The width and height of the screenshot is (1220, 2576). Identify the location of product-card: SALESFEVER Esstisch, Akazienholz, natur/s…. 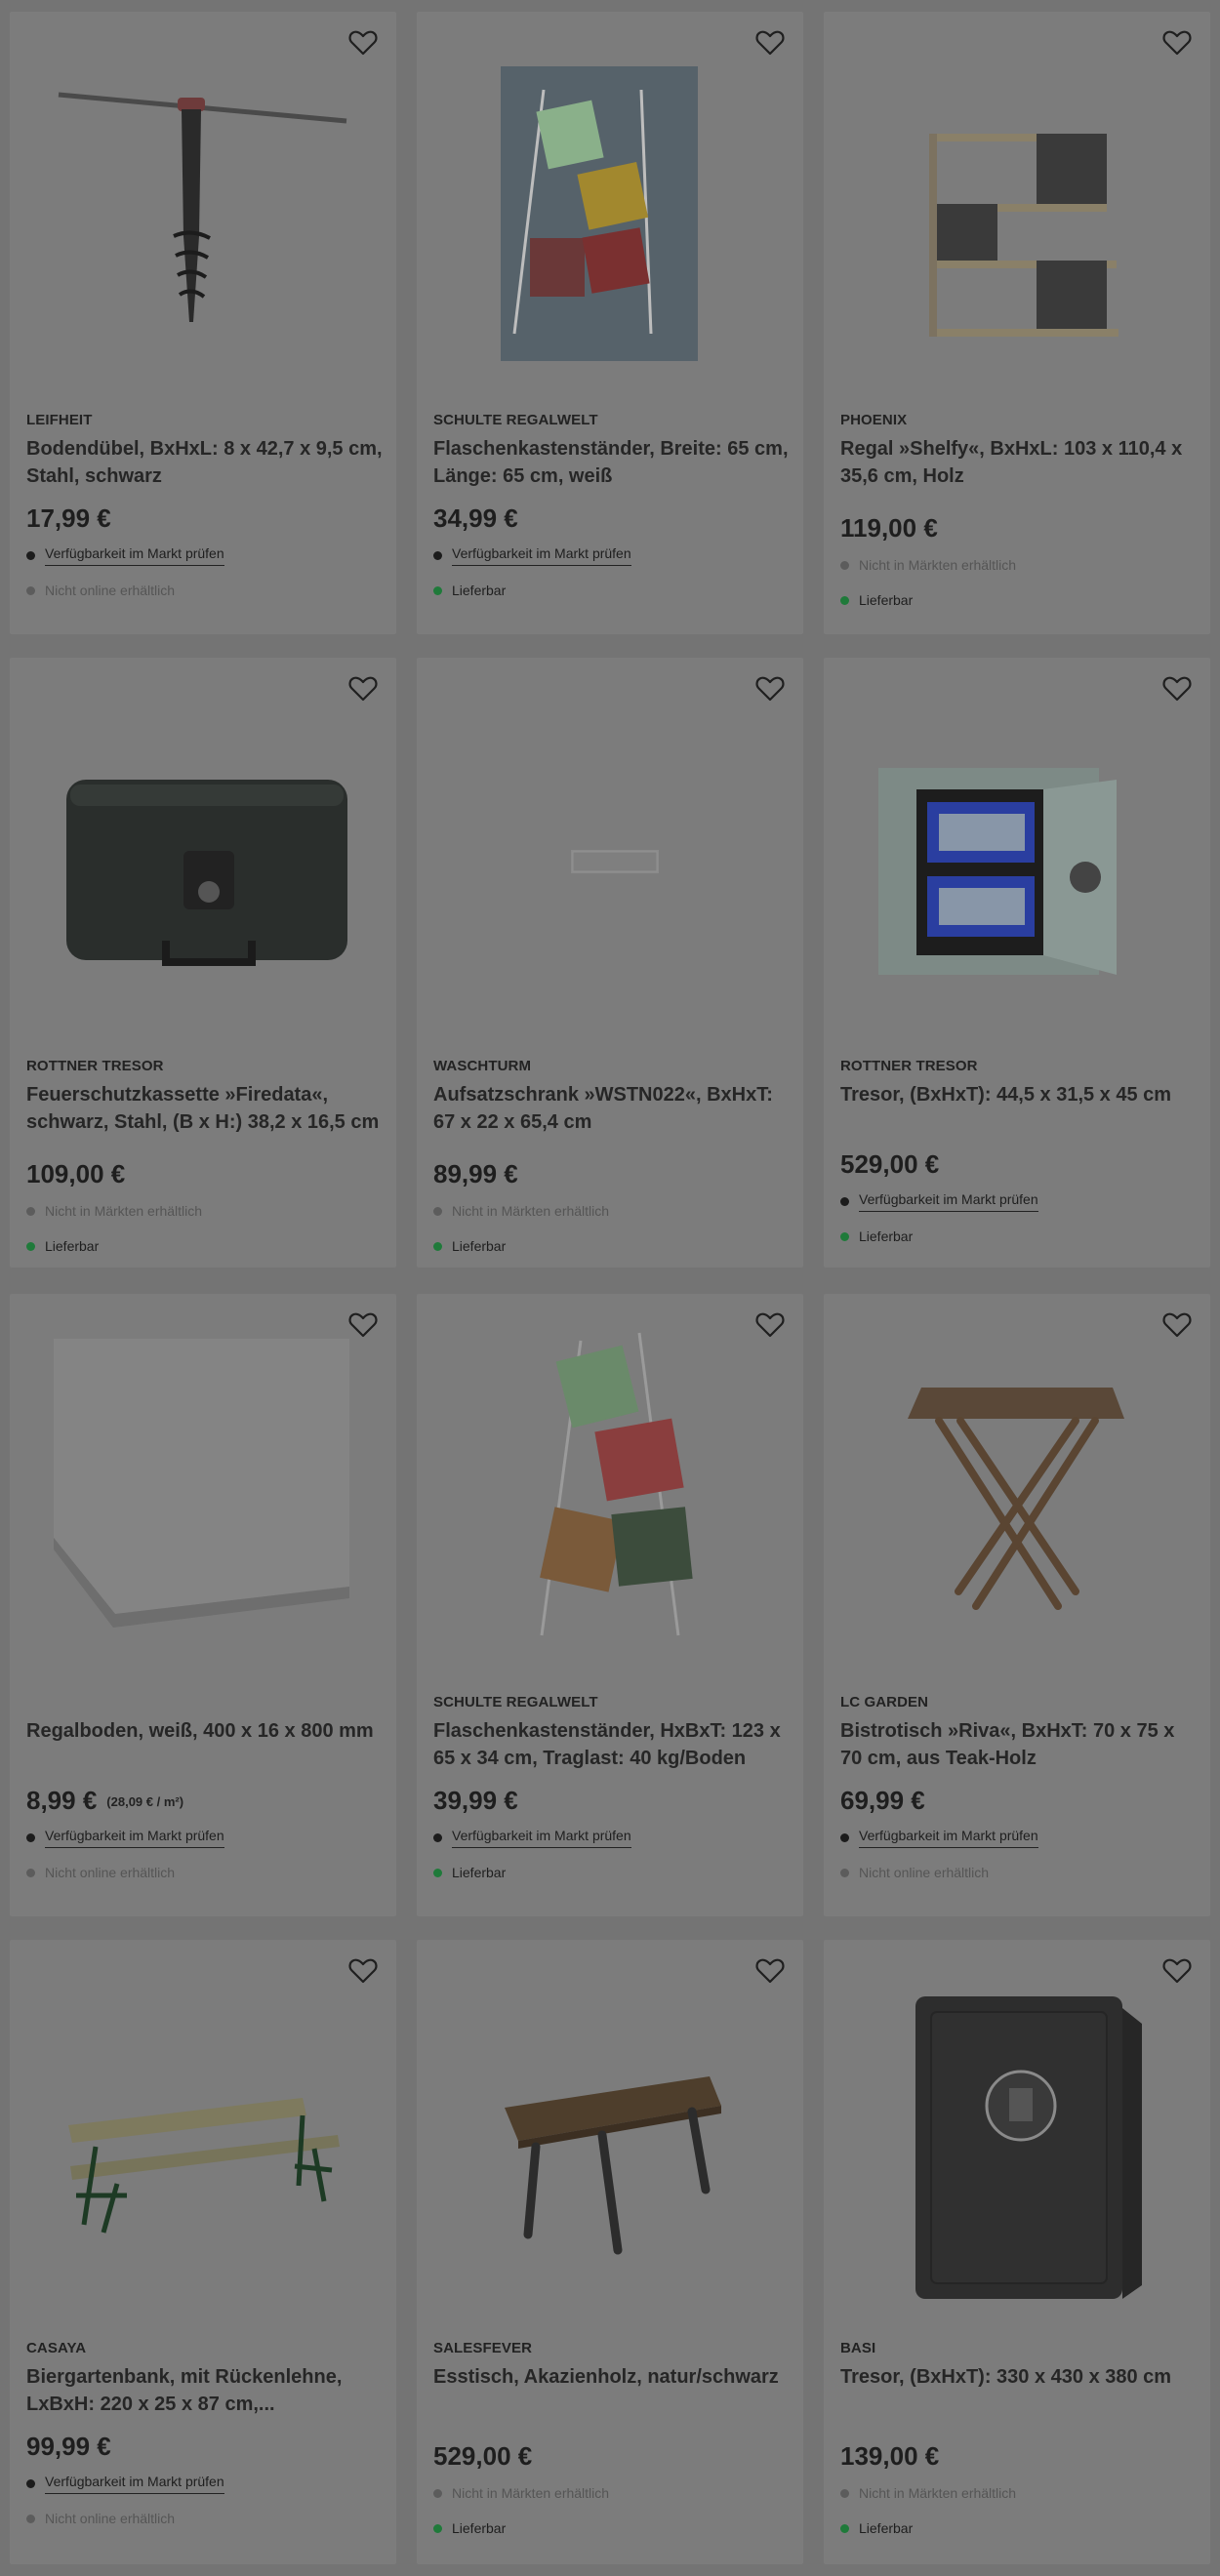
(610, 2252).